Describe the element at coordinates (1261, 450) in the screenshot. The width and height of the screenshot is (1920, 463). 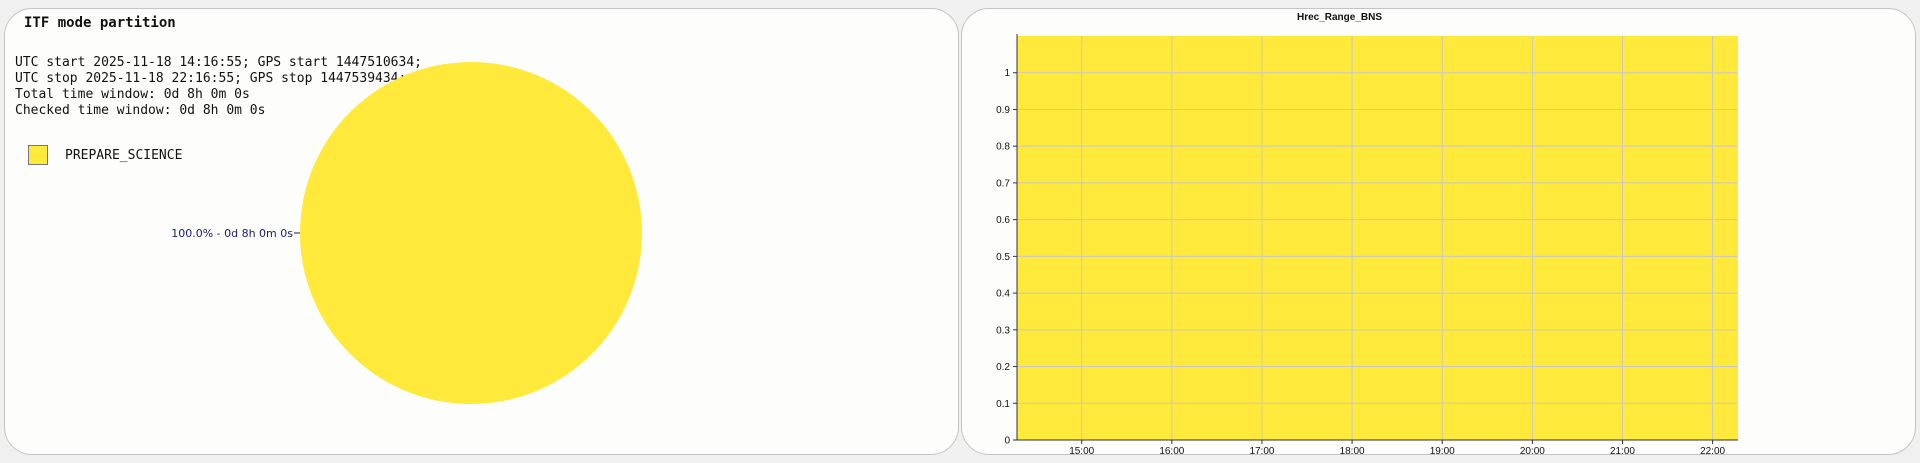
I see `x-tick-label: 17:00` at that location.